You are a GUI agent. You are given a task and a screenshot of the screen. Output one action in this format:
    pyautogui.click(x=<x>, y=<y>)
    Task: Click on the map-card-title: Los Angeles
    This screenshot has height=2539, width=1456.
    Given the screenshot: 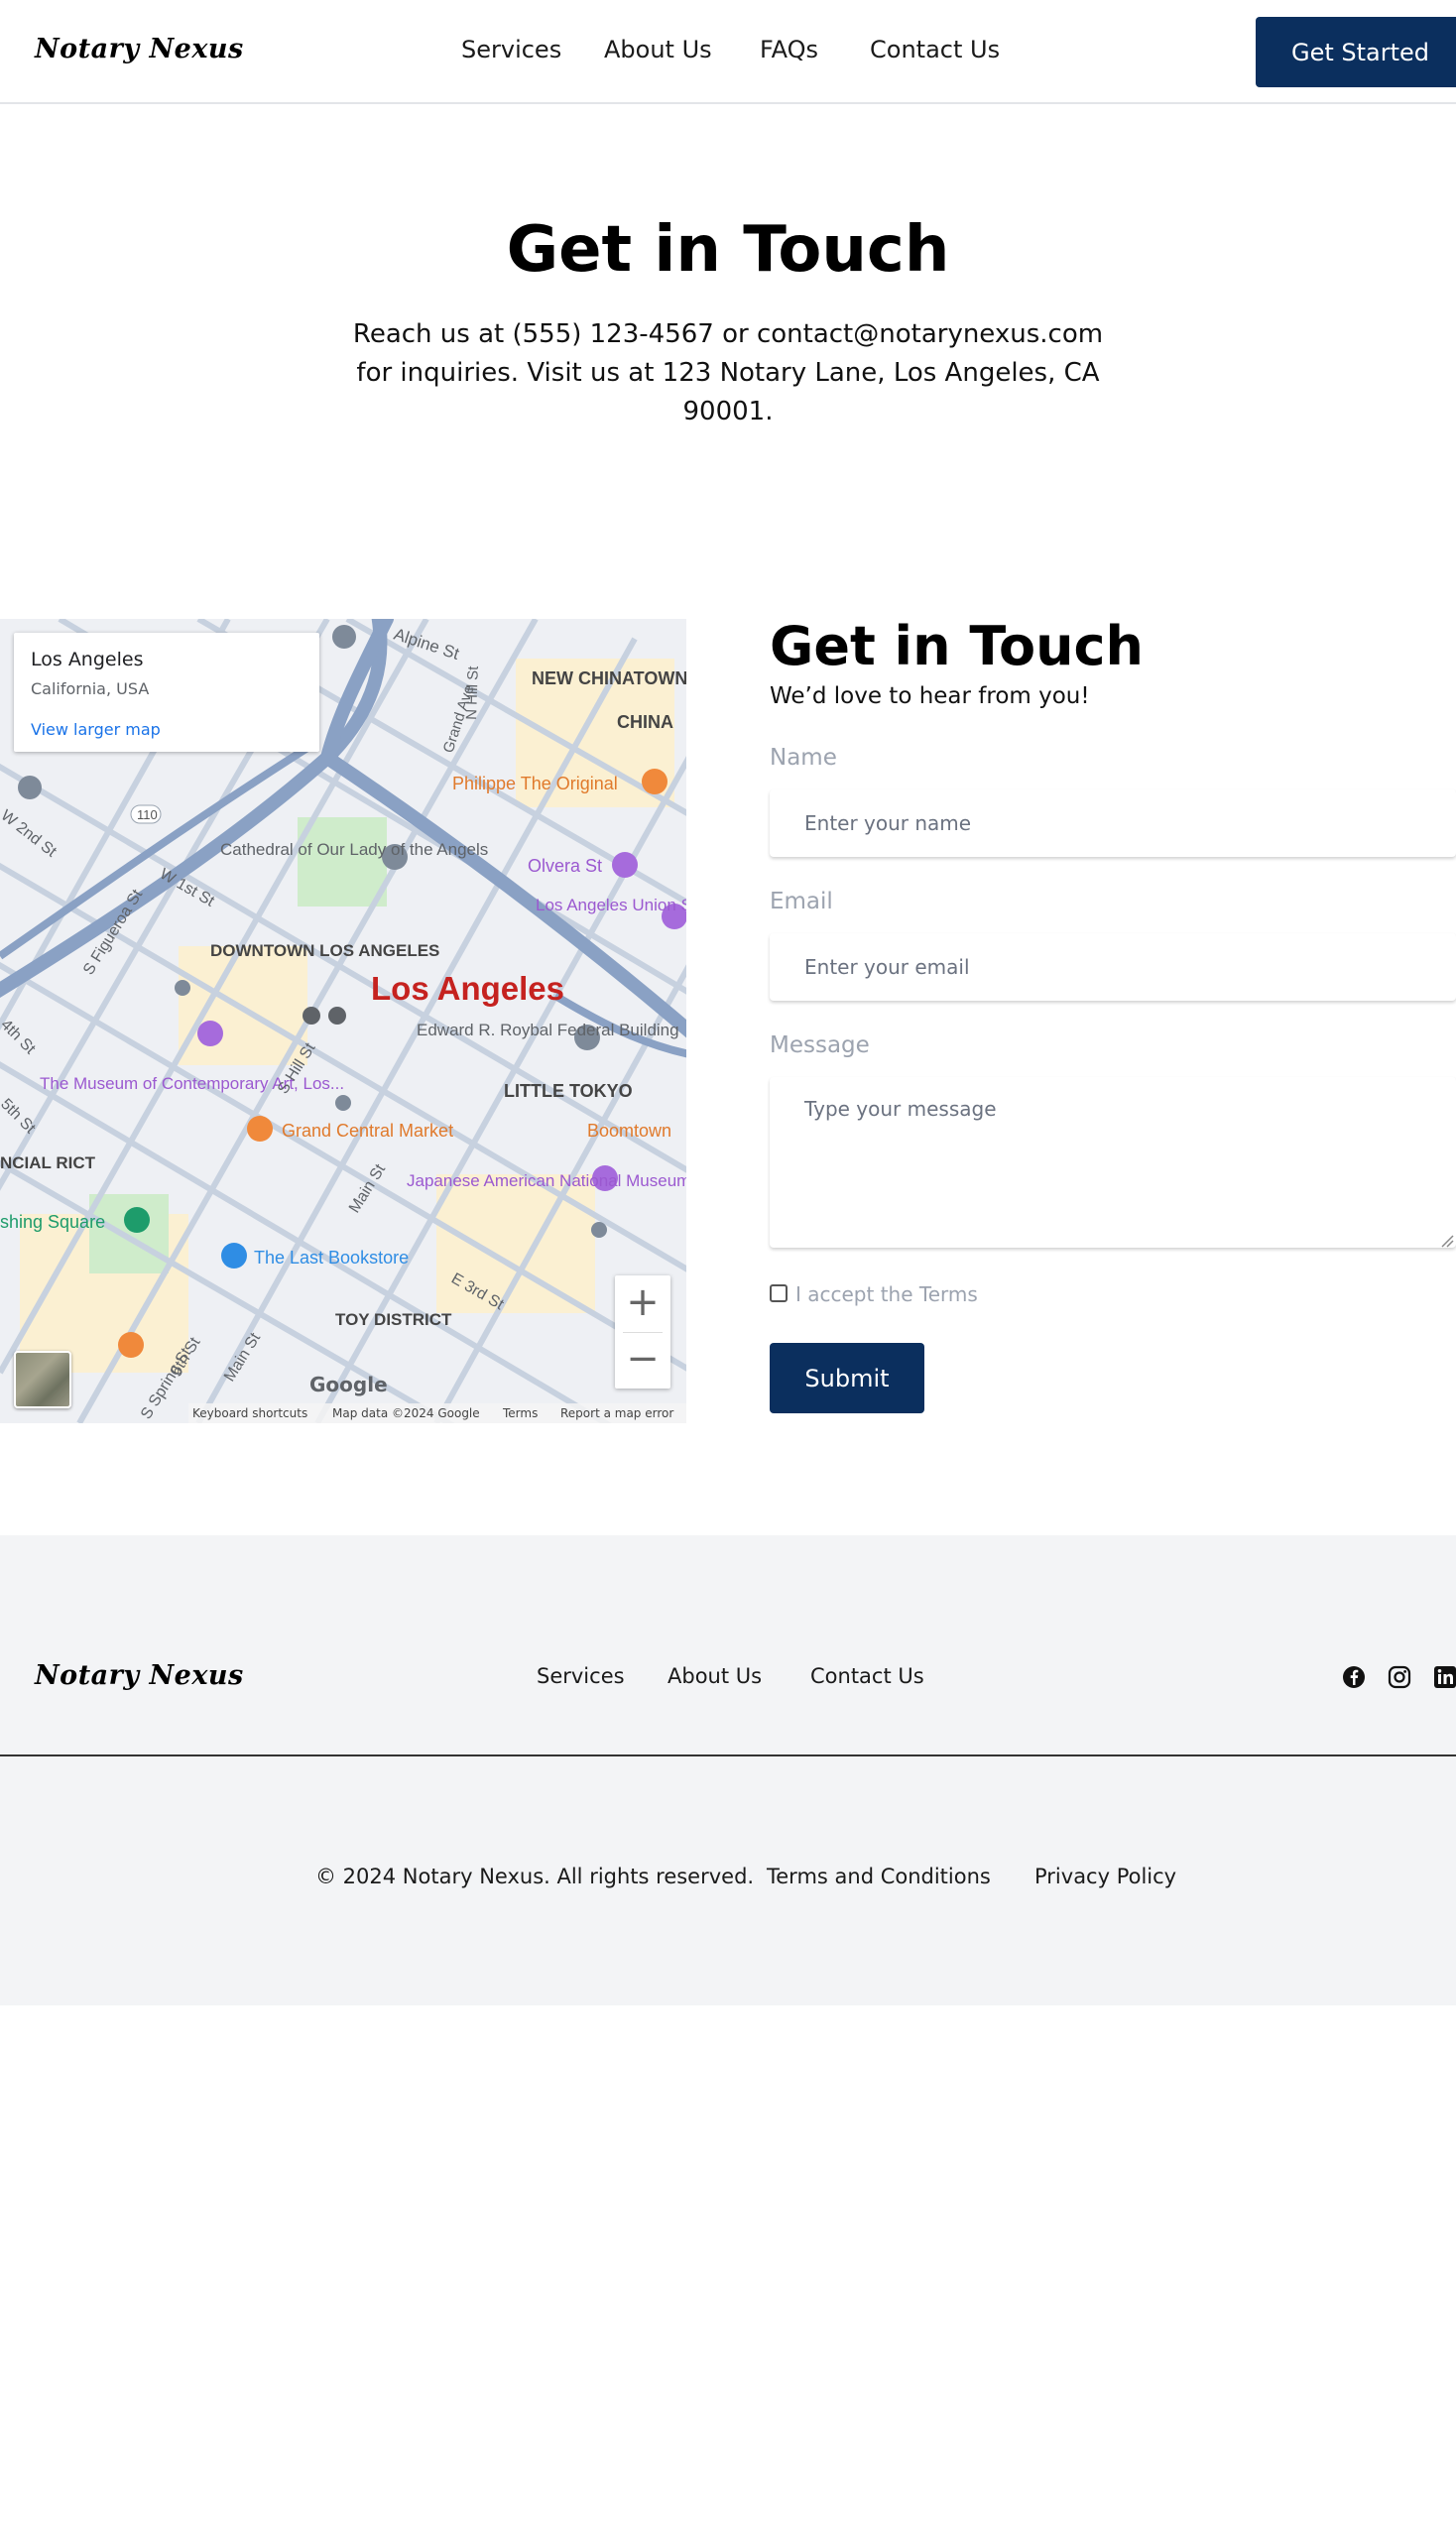 What is the action you would take?
    pyautogui.click(x=87, y=659)
    